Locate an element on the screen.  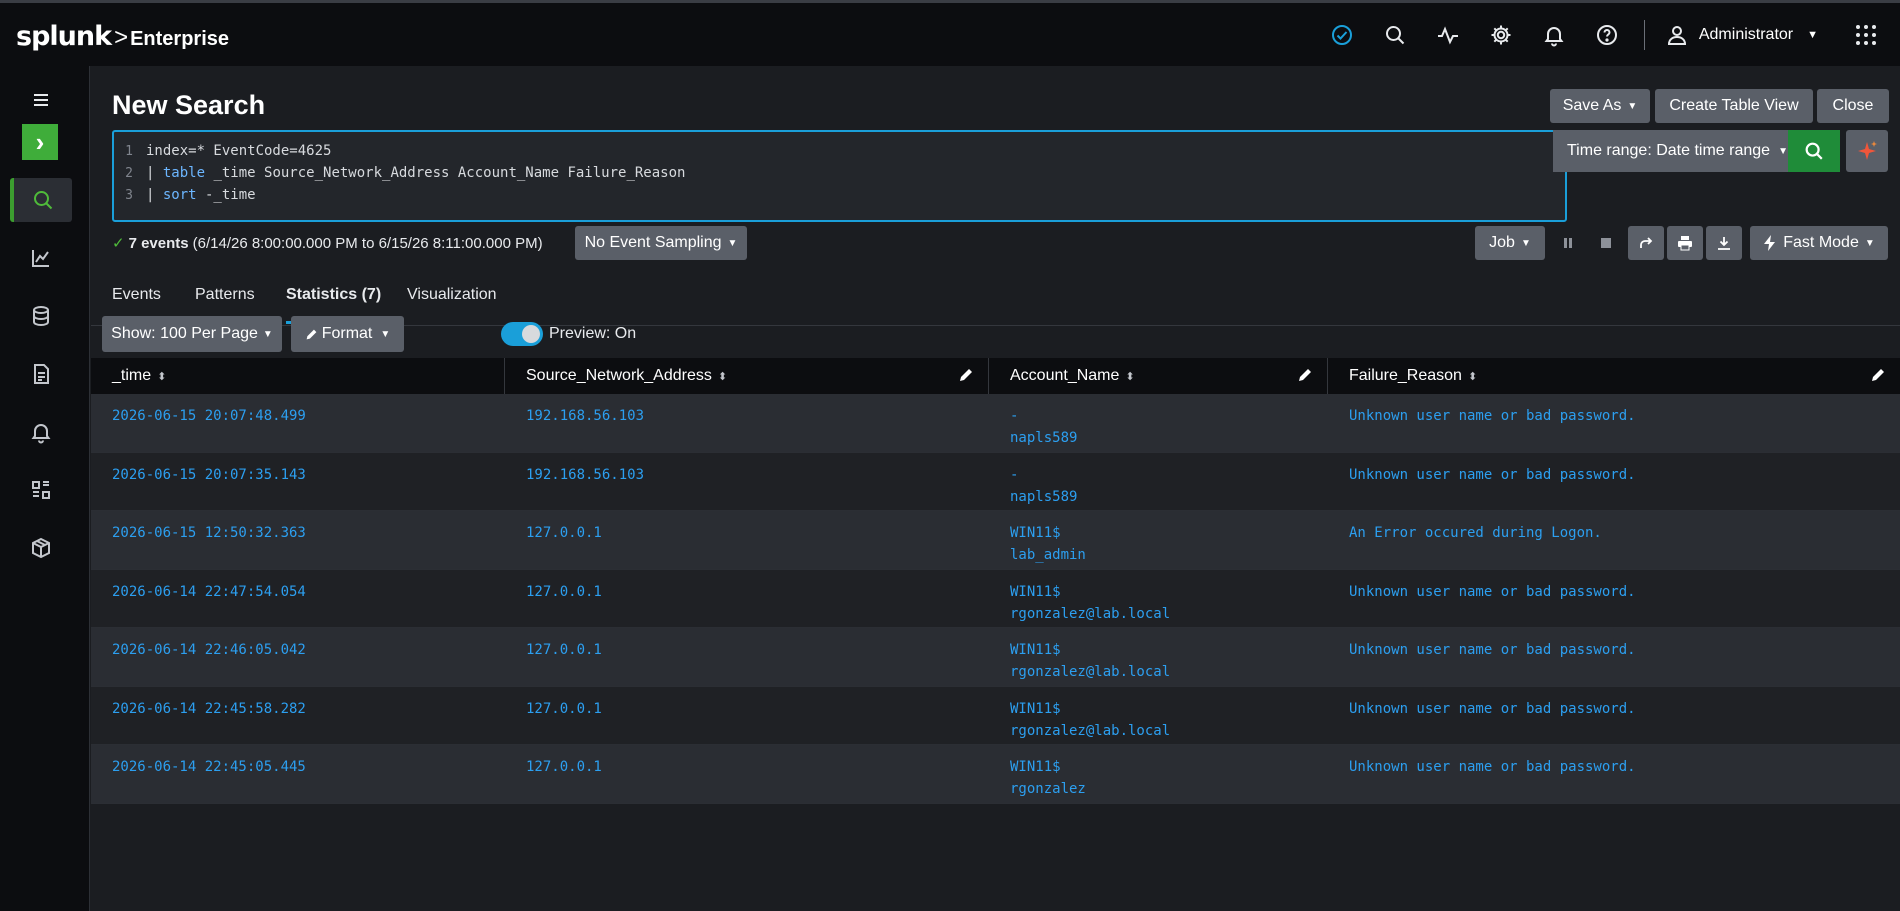
account-value: rgonzalez is located at coordinates (1169, 789).